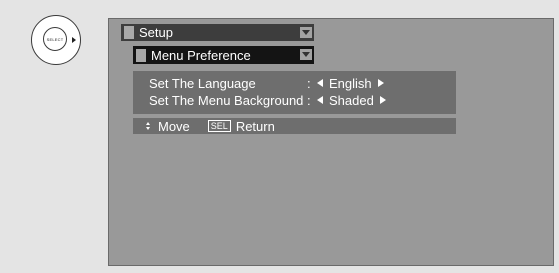 The height and width of the screenshot is (273, 559). What do you see at coordinates (226, 100) in the screenshot?
I see `setting-label: Set The Menu Background` at bounding box center [226, 100].